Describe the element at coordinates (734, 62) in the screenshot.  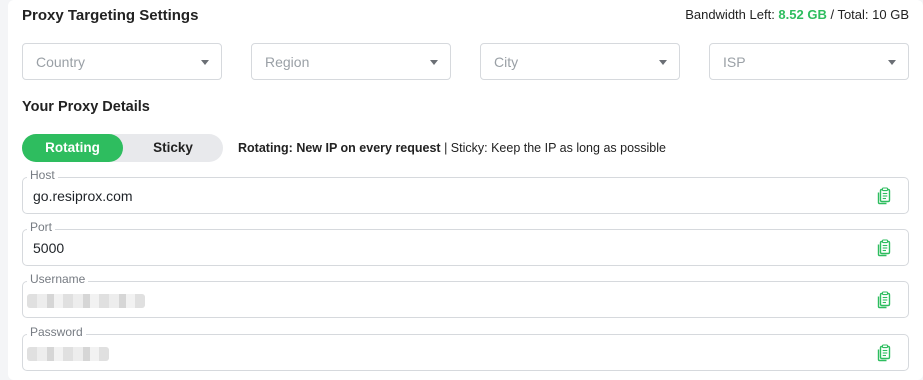
I see `isp-select-placeholder: ISP` at that location.